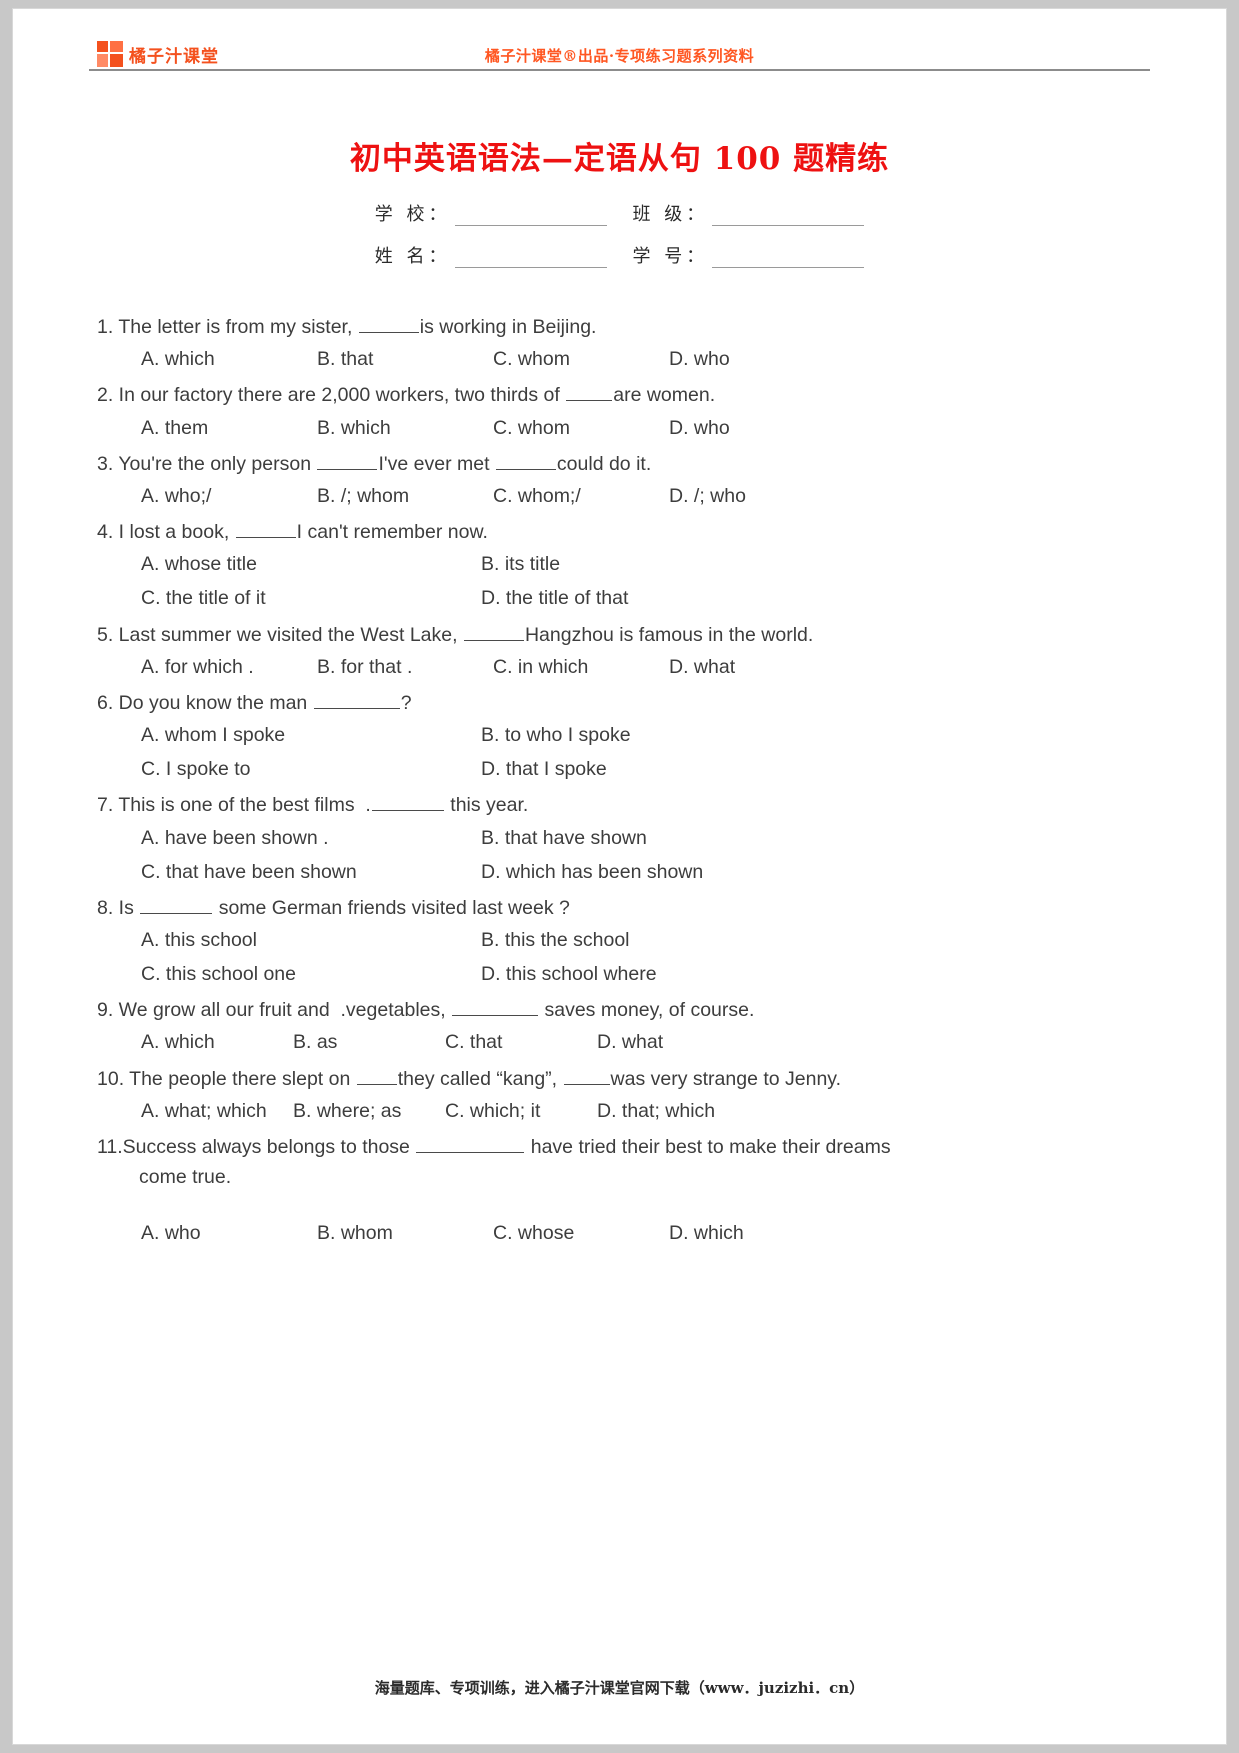 The height and width of the screenshot is (1753, 1239). What do you see at coordinates (623, 703) in the screenshot?
I see `question-6-stem: 6. Do you know the man ?` at bounding box center [623, 703].